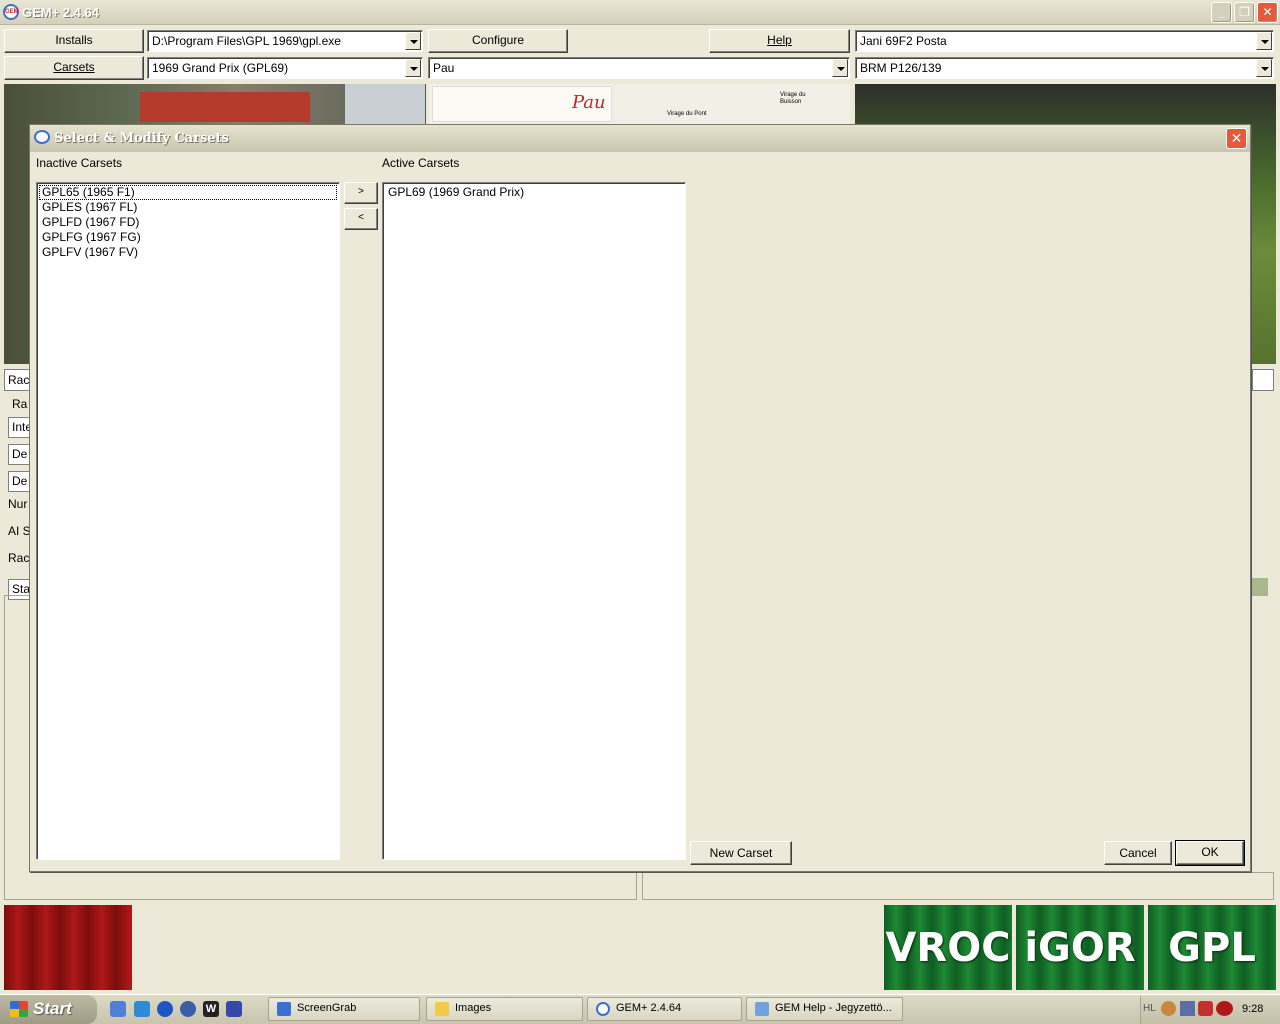 This screenshot has height=1024, width=1280. Describe the element at coordinates (327, 1008) in the screenshot. I see `taskbar-item-label: ScreenGrab` at that location.